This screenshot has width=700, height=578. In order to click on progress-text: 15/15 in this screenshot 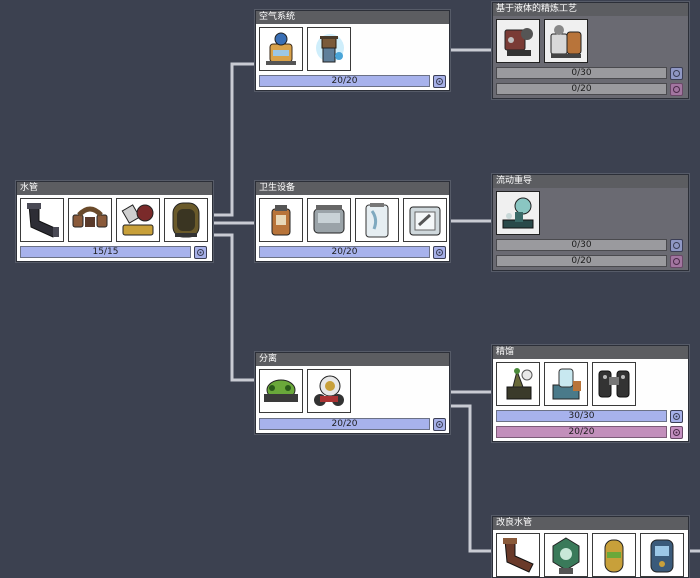, I will do `click(105, 252)`.